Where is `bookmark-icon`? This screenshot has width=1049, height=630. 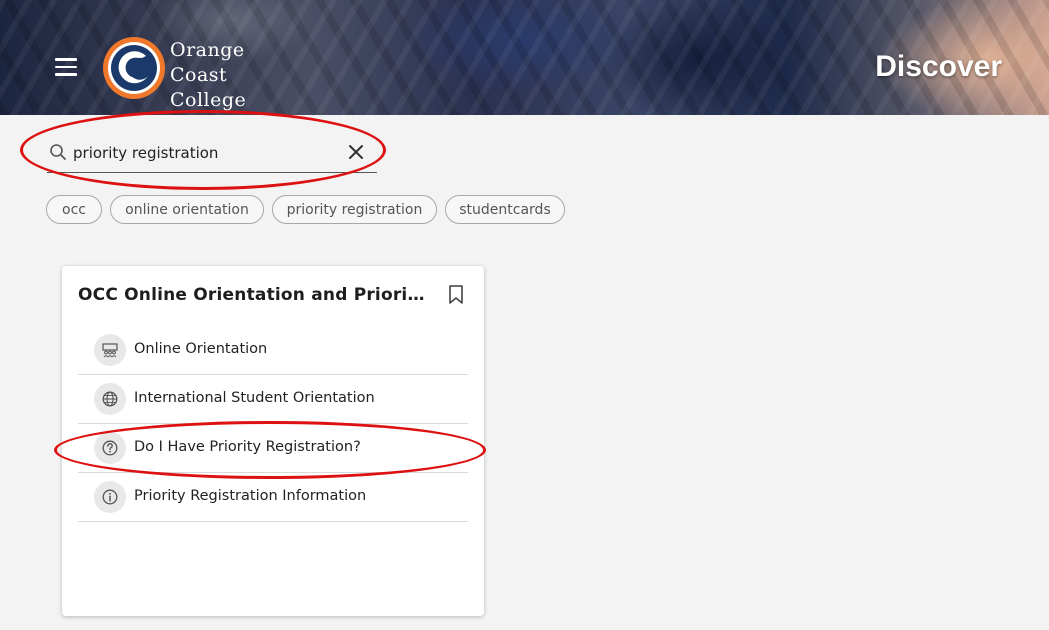
bookmark-icon is located at coordinates (456, 295).